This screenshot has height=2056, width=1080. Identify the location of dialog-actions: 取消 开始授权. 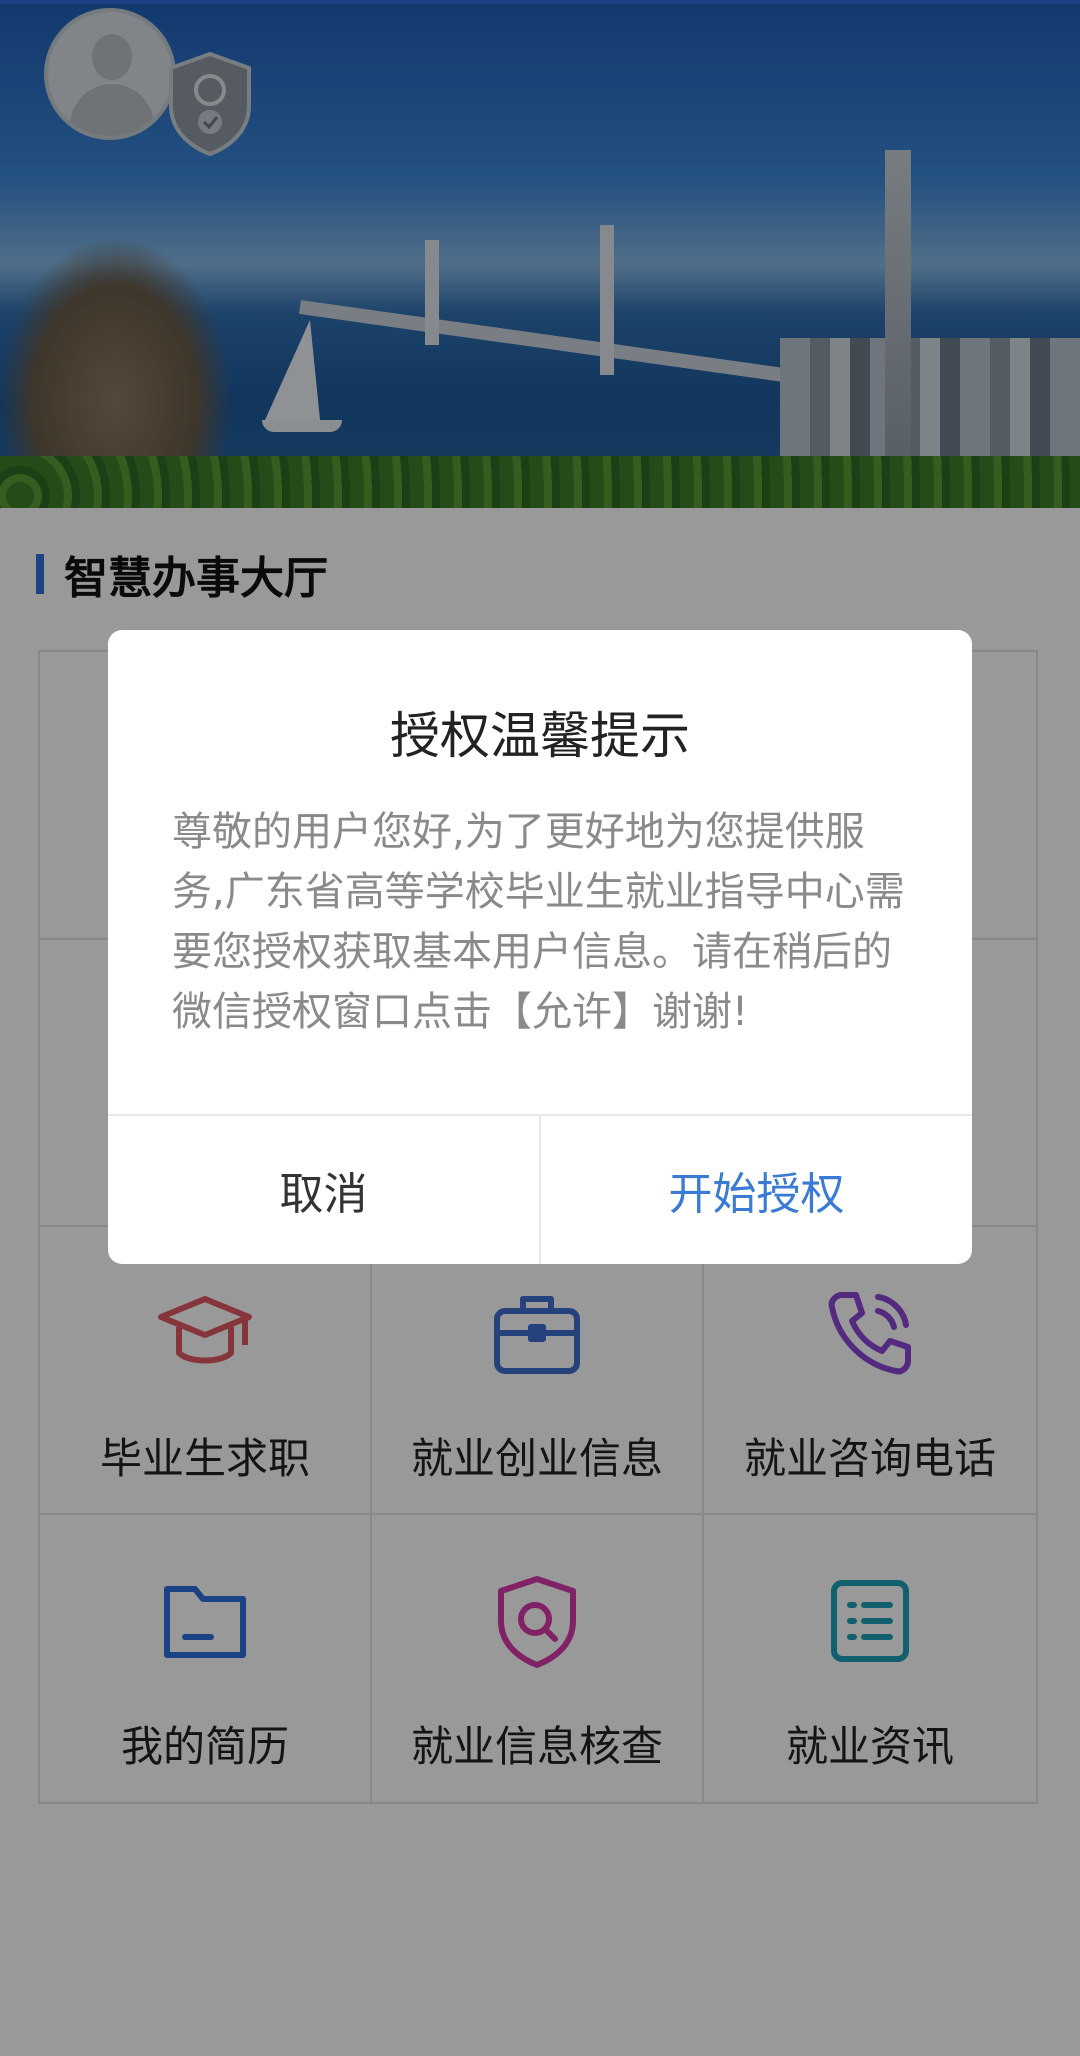
(540, 1189).